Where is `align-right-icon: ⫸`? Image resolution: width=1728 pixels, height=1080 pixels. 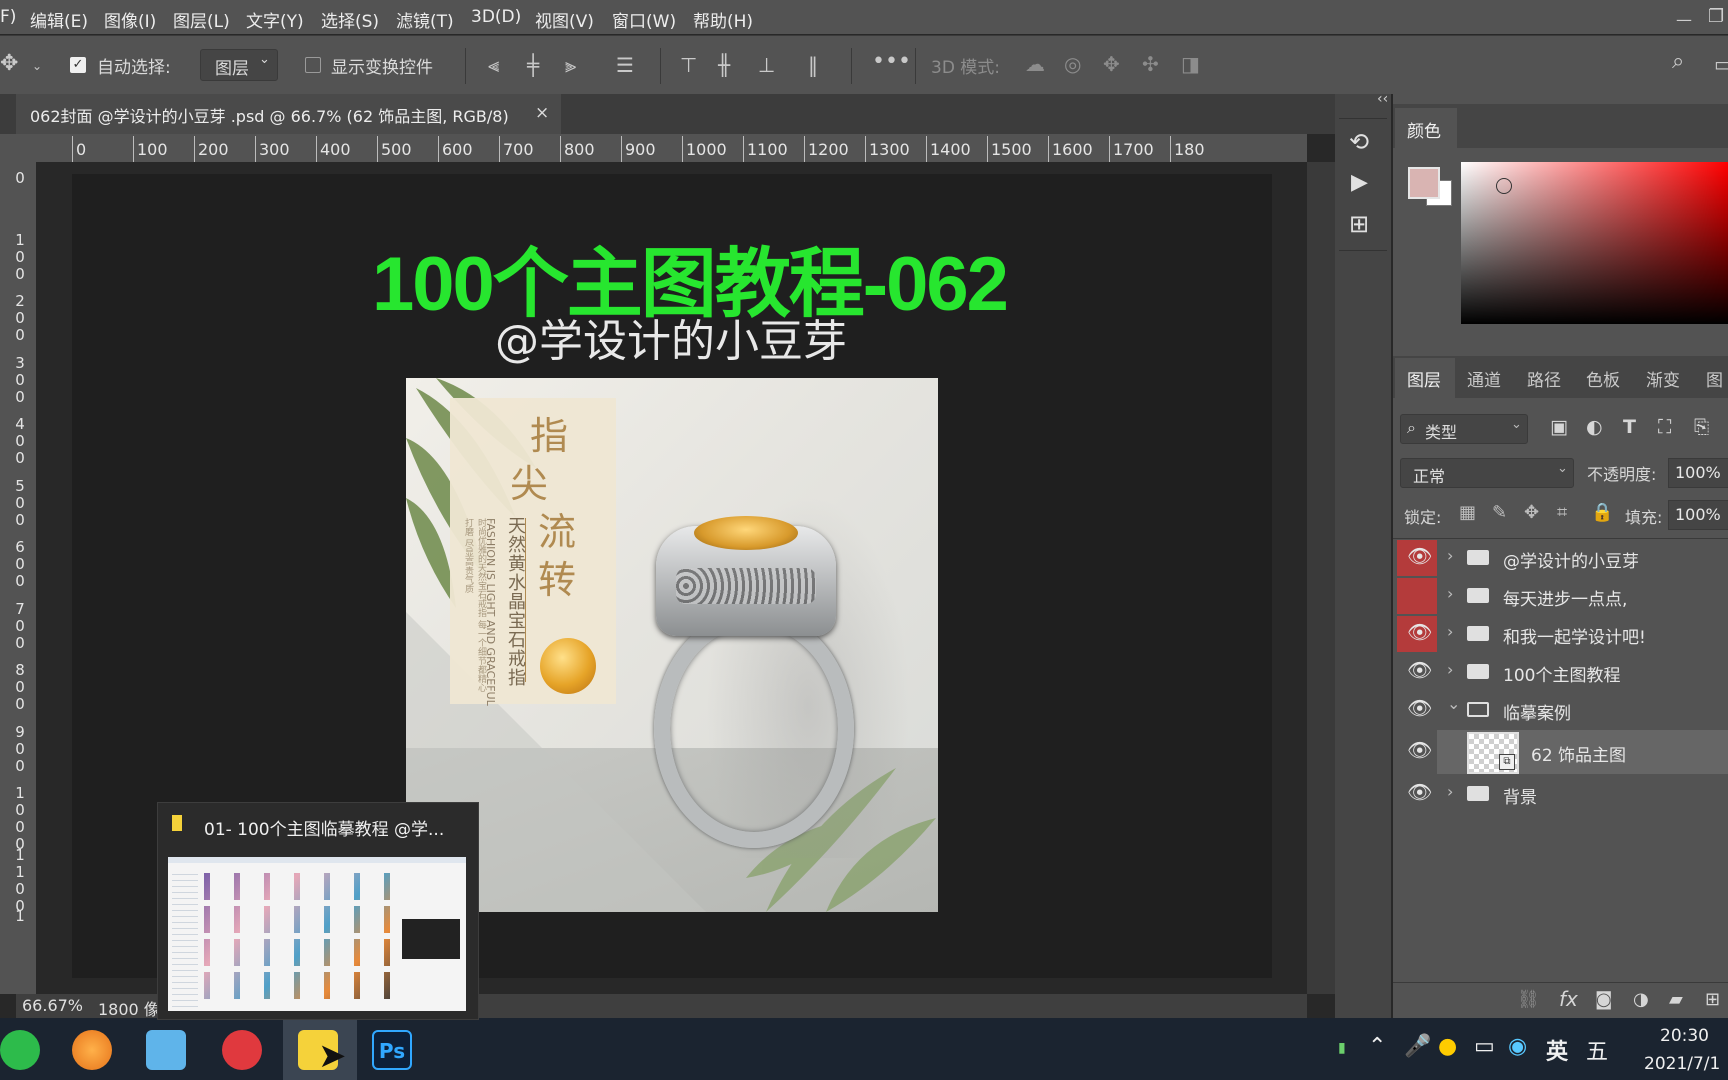 align-right-icon: ⫸ is located at coordinates (570, 65).